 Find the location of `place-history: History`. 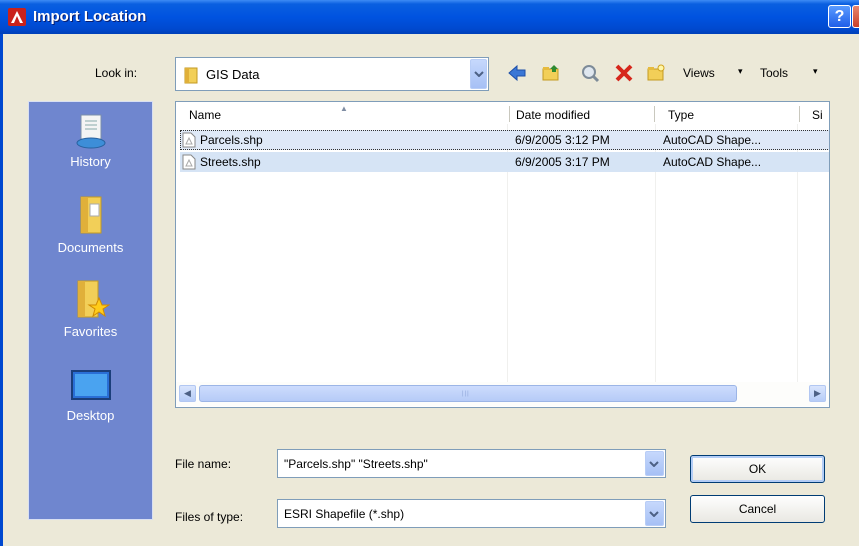

place-history: History is located at coordinates (90, 140).